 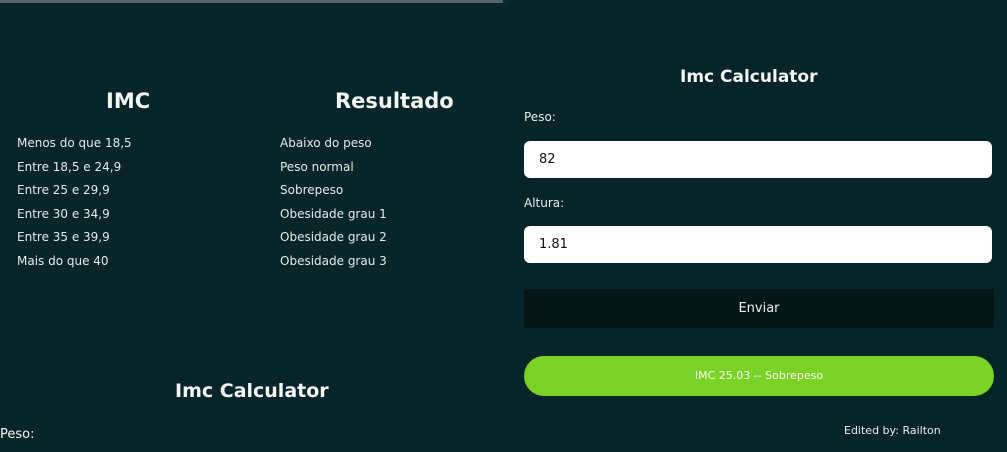 I want to click on imc-result-item: Sobrepeso, so click(x=312, y=190).